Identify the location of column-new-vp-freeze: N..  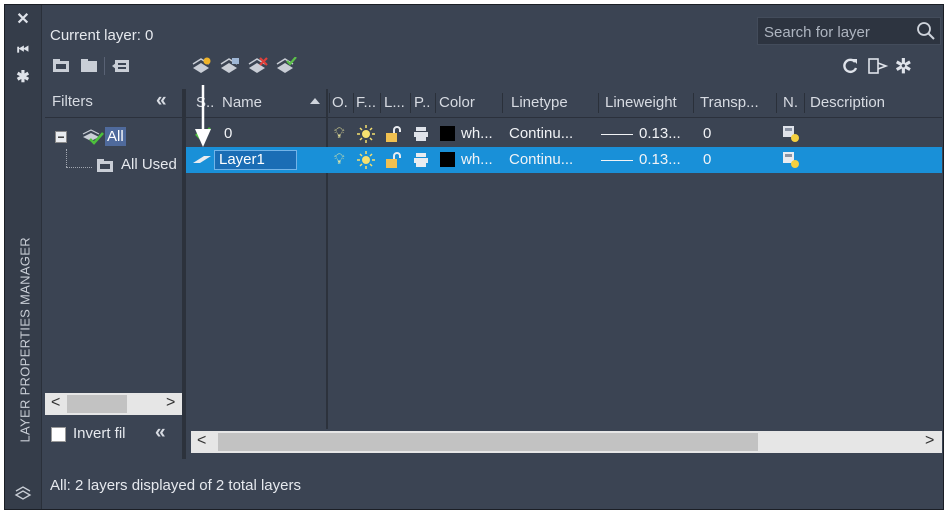
(790, 102).